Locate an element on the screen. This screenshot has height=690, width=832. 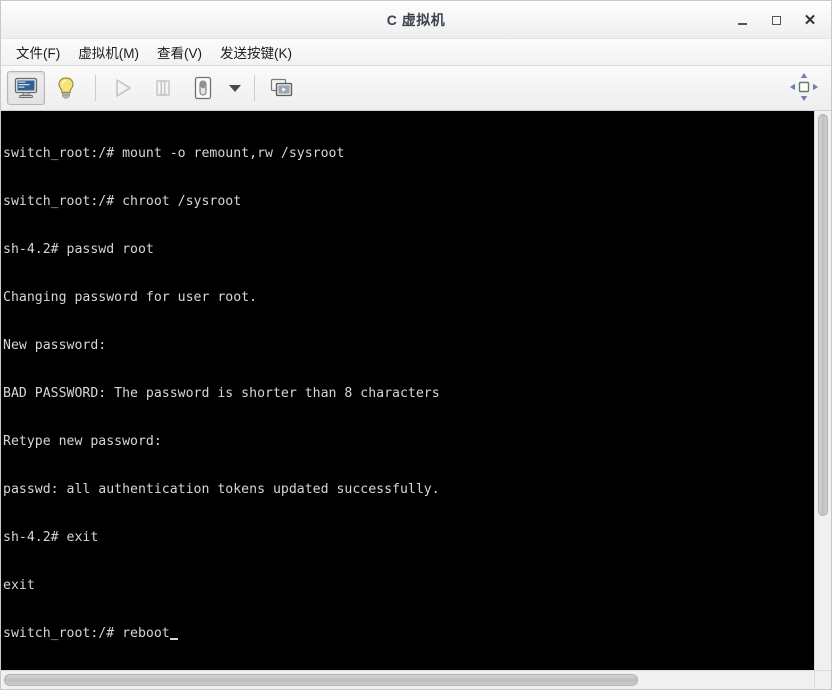
maximize-icon is located at coordinates (776, 20).